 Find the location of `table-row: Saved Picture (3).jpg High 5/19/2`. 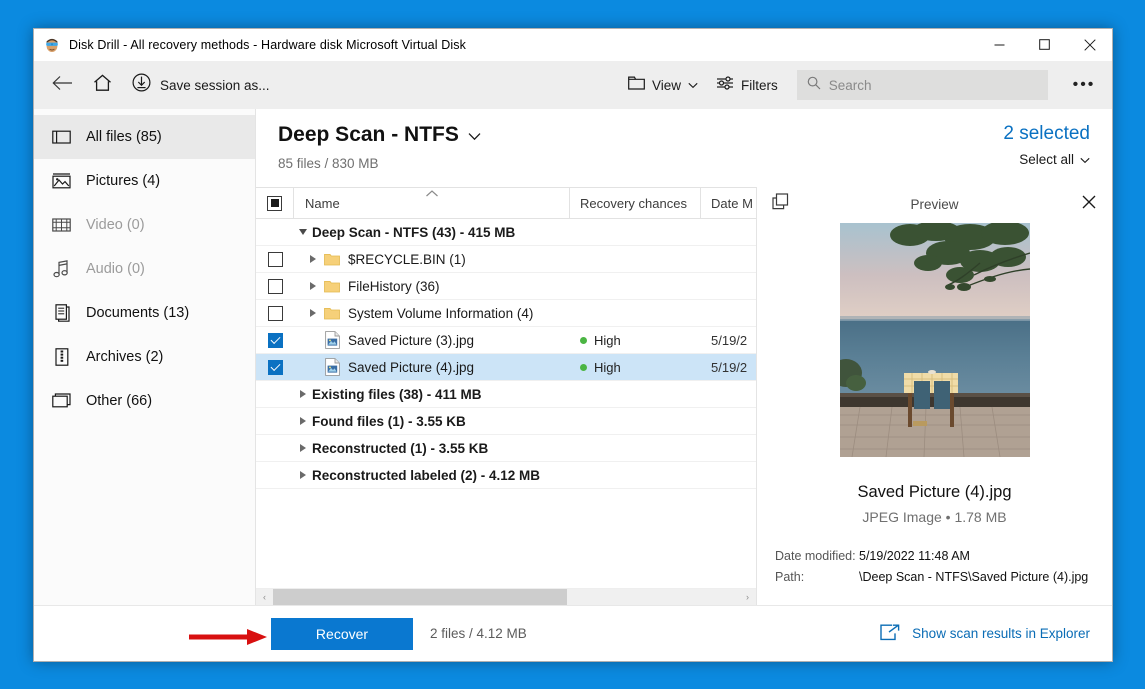

table-row: Saved Picture (3).jpg High 5/19/2 is located at coordinates (506, 340).